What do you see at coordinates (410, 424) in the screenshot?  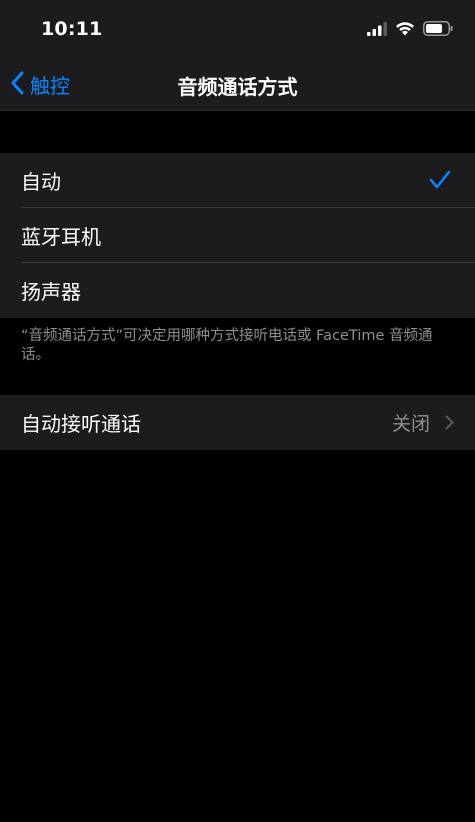 I see `auto-answer-value: 关闭` at bounding box center [410, 424].